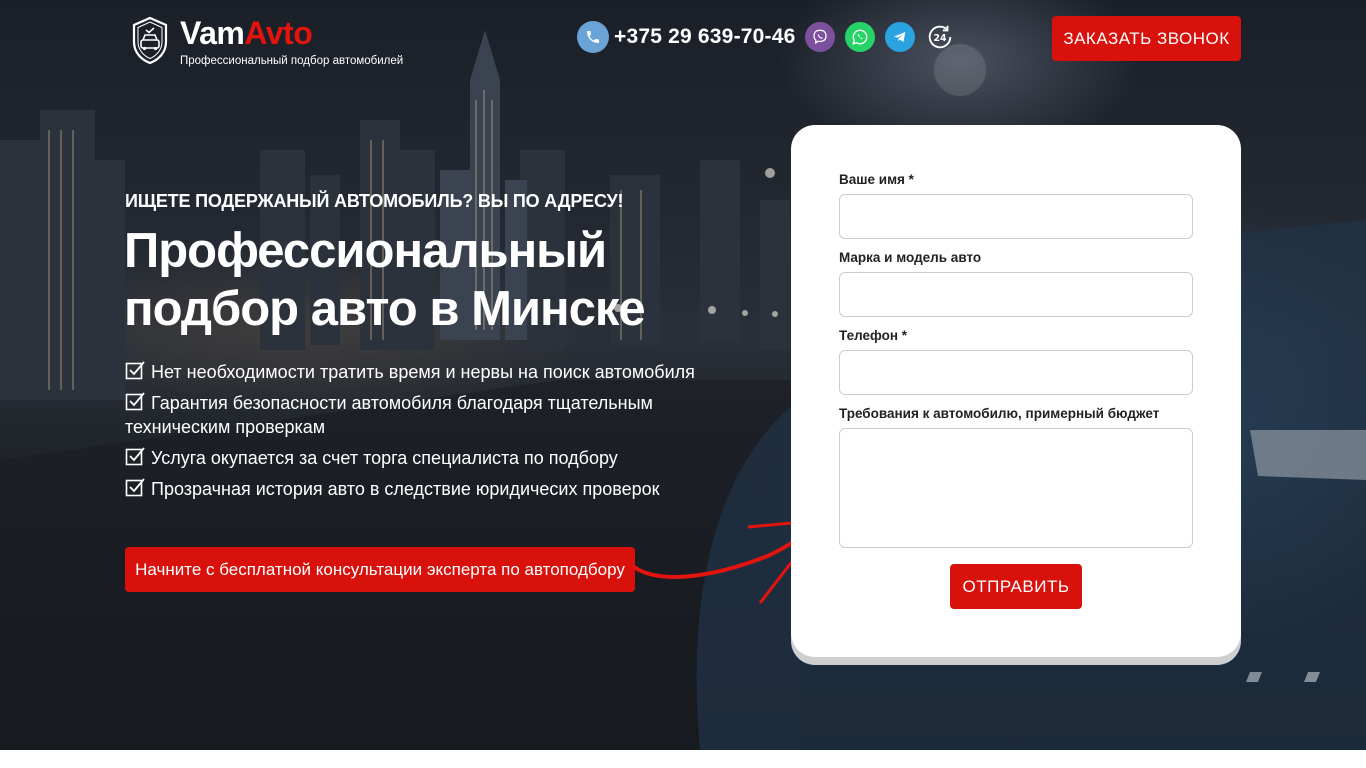 The width and height of the screenshot is (1366, 768). What do you see at coordinates (1016, 372) in the screenshot?
I see `phone-input` at bounding box center [1016, 372].